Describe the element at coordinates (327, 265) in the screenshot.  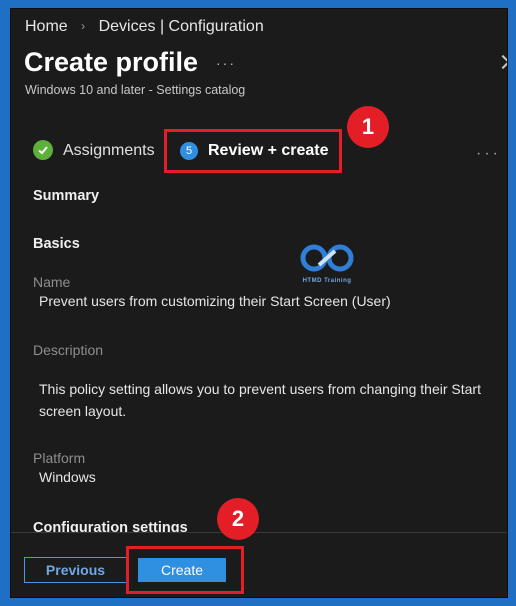
I see `htmd-logo-watermark: HTMD Training` at that location.